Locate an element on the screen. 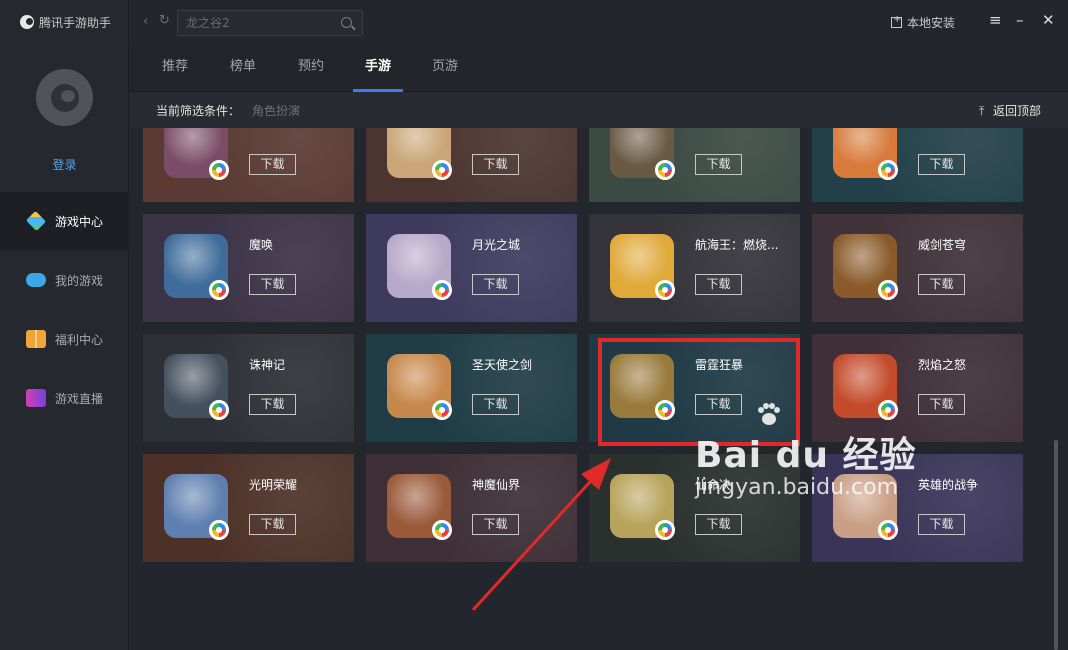  app-title: 腾讯手游助手 is located at coordinates (75, 22).